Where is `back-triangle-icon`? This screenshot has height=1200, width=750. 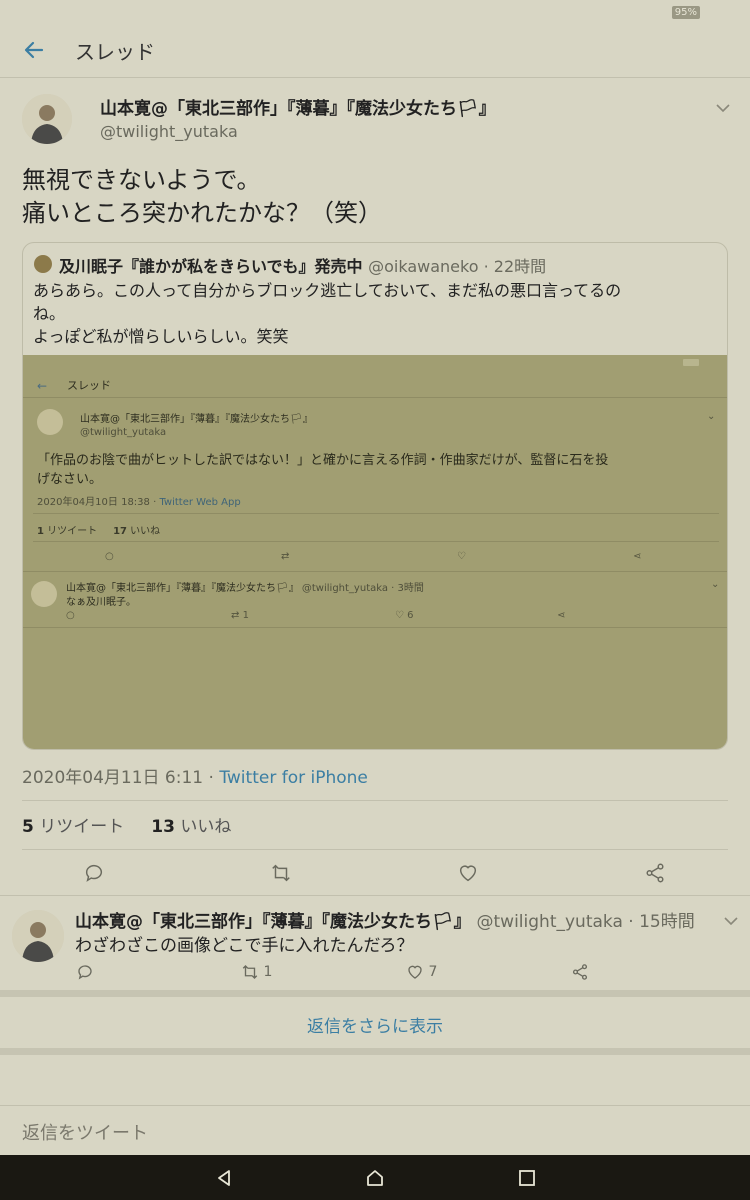
back-triangle-icon is located at coordinates (224, 1178).